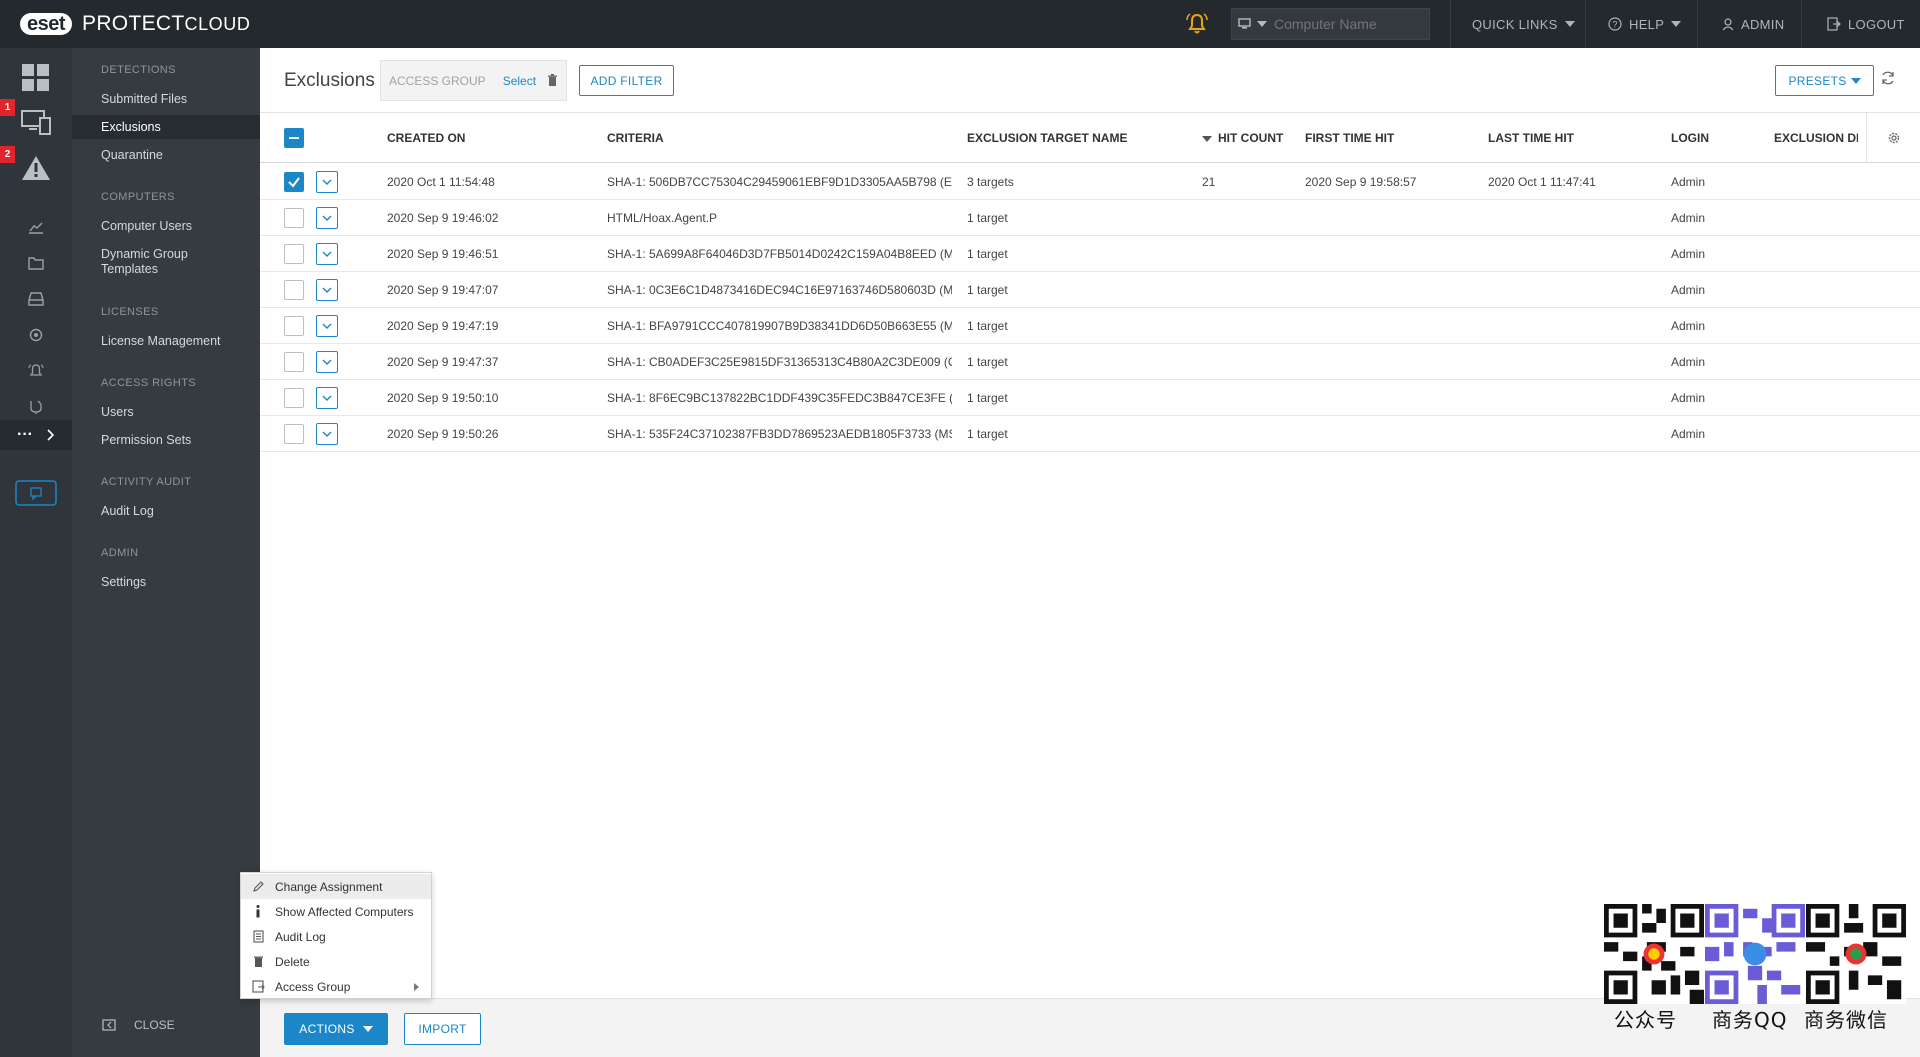 The width and height of the screenshot is (1920, 1057). I want to click on device-selector-icon, so click(1252, 24).